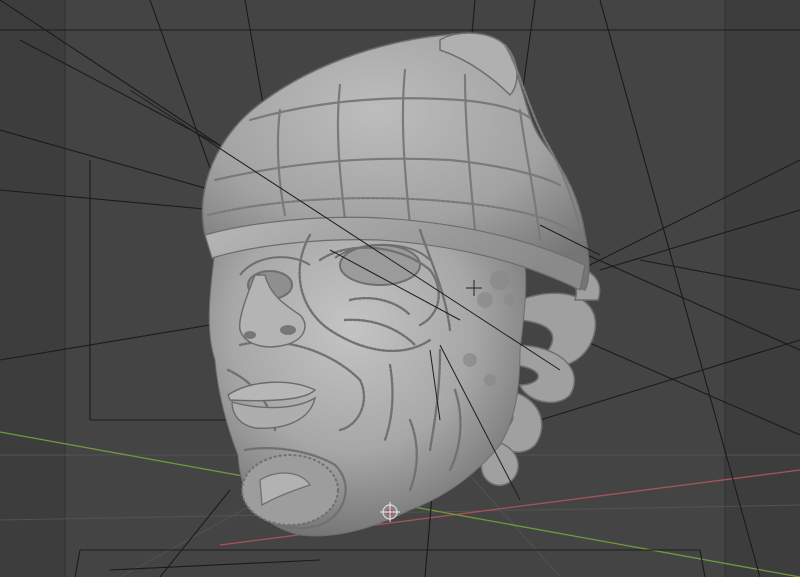 This screenshot has height=577, width=800. I want to click on nostril-right, so click(288, 330).